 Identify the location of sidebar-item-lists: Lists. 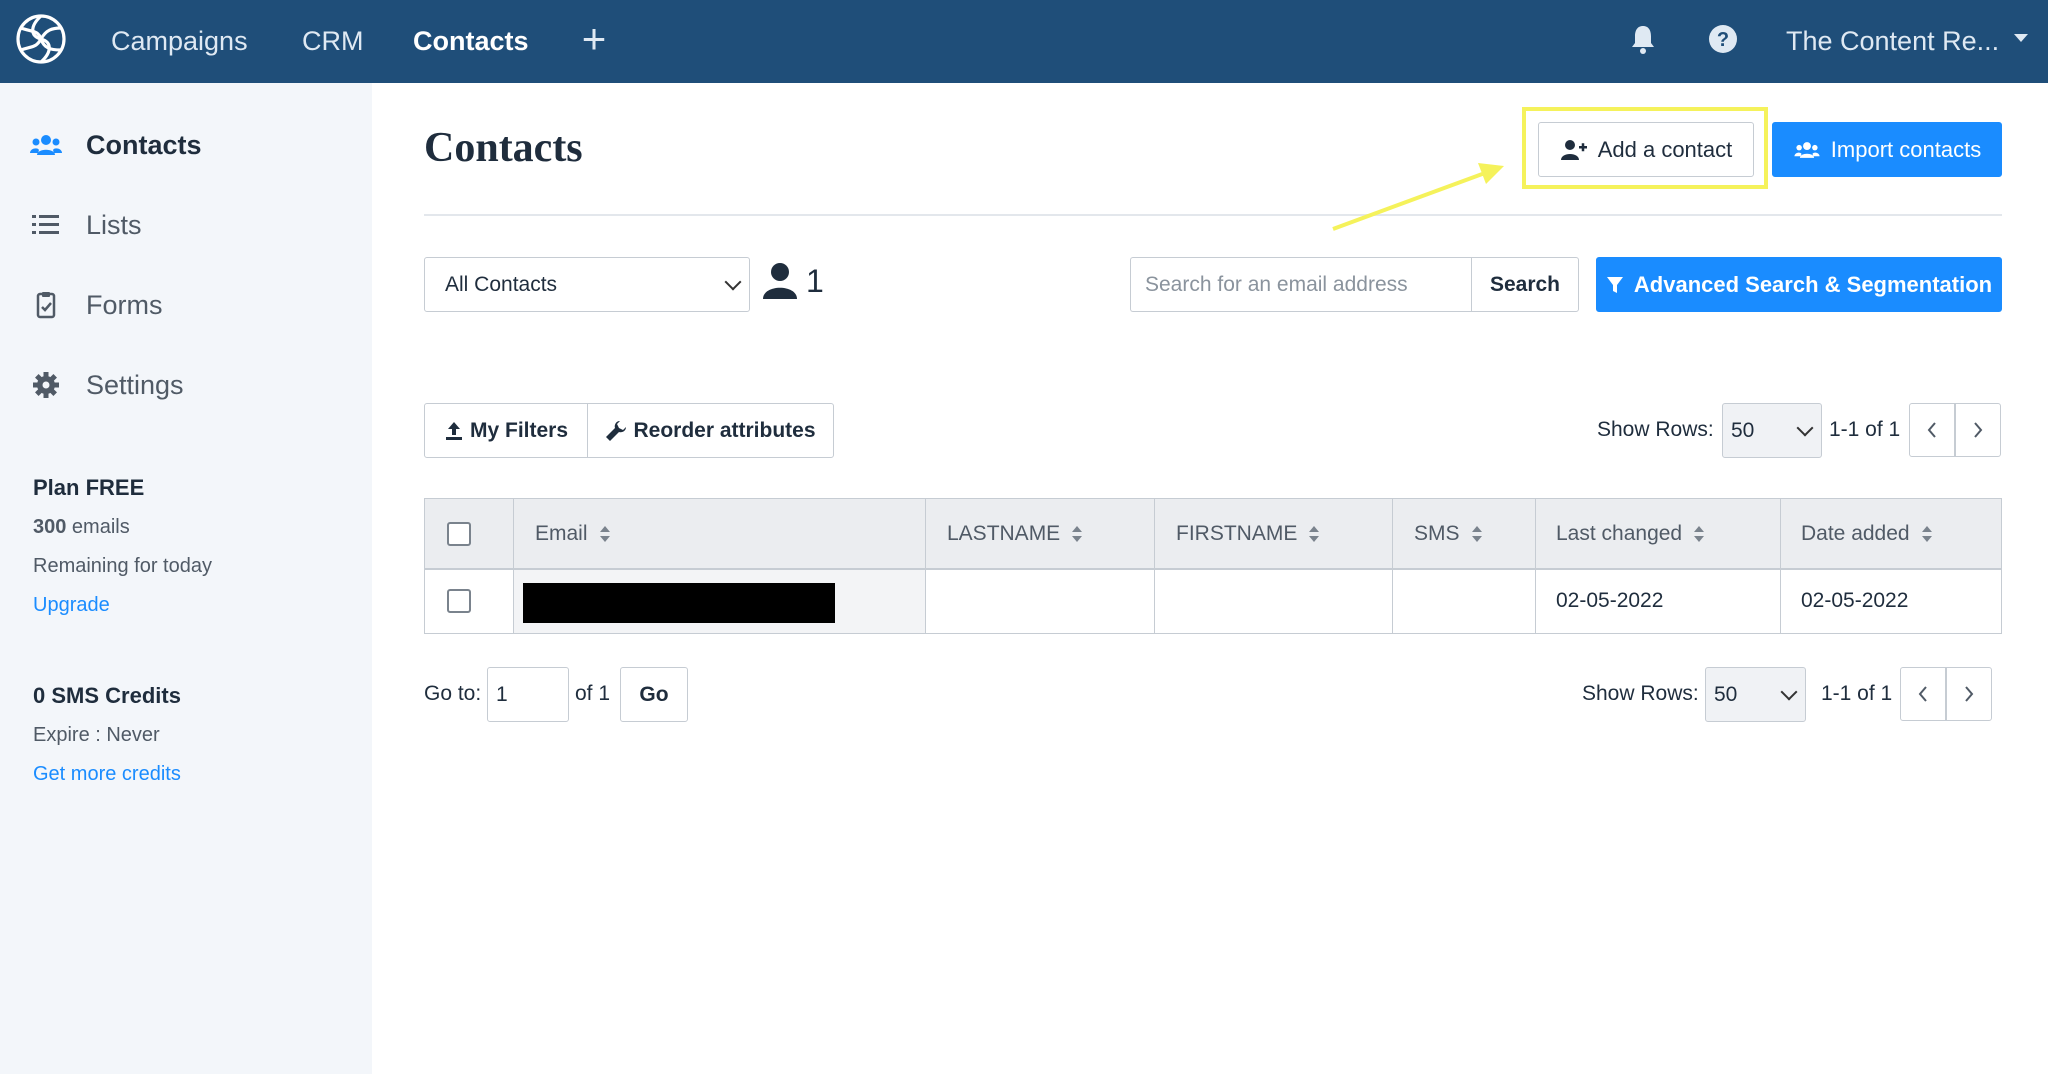
(86, 225).